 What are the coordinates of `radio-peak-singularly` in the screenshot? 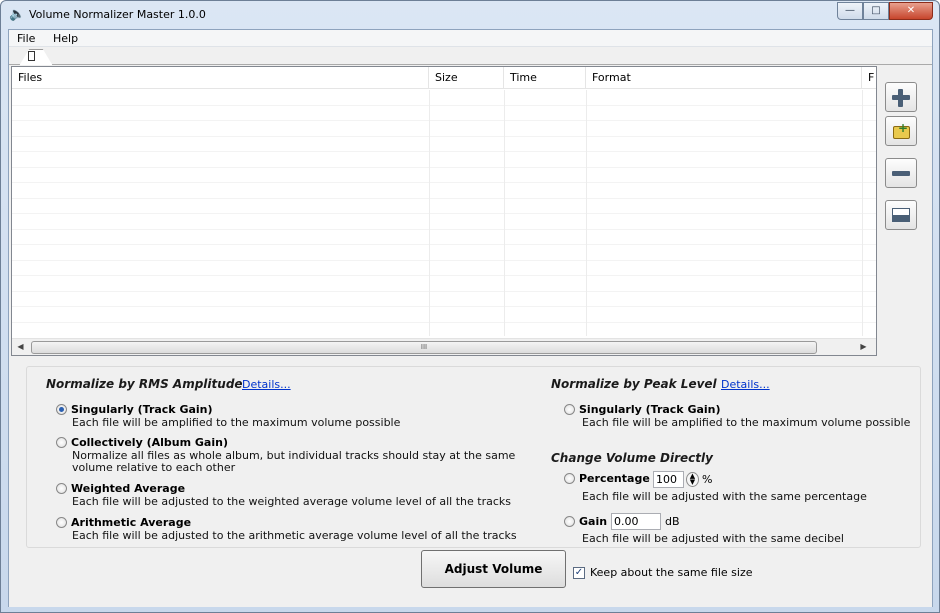 It's located at (569, 409).